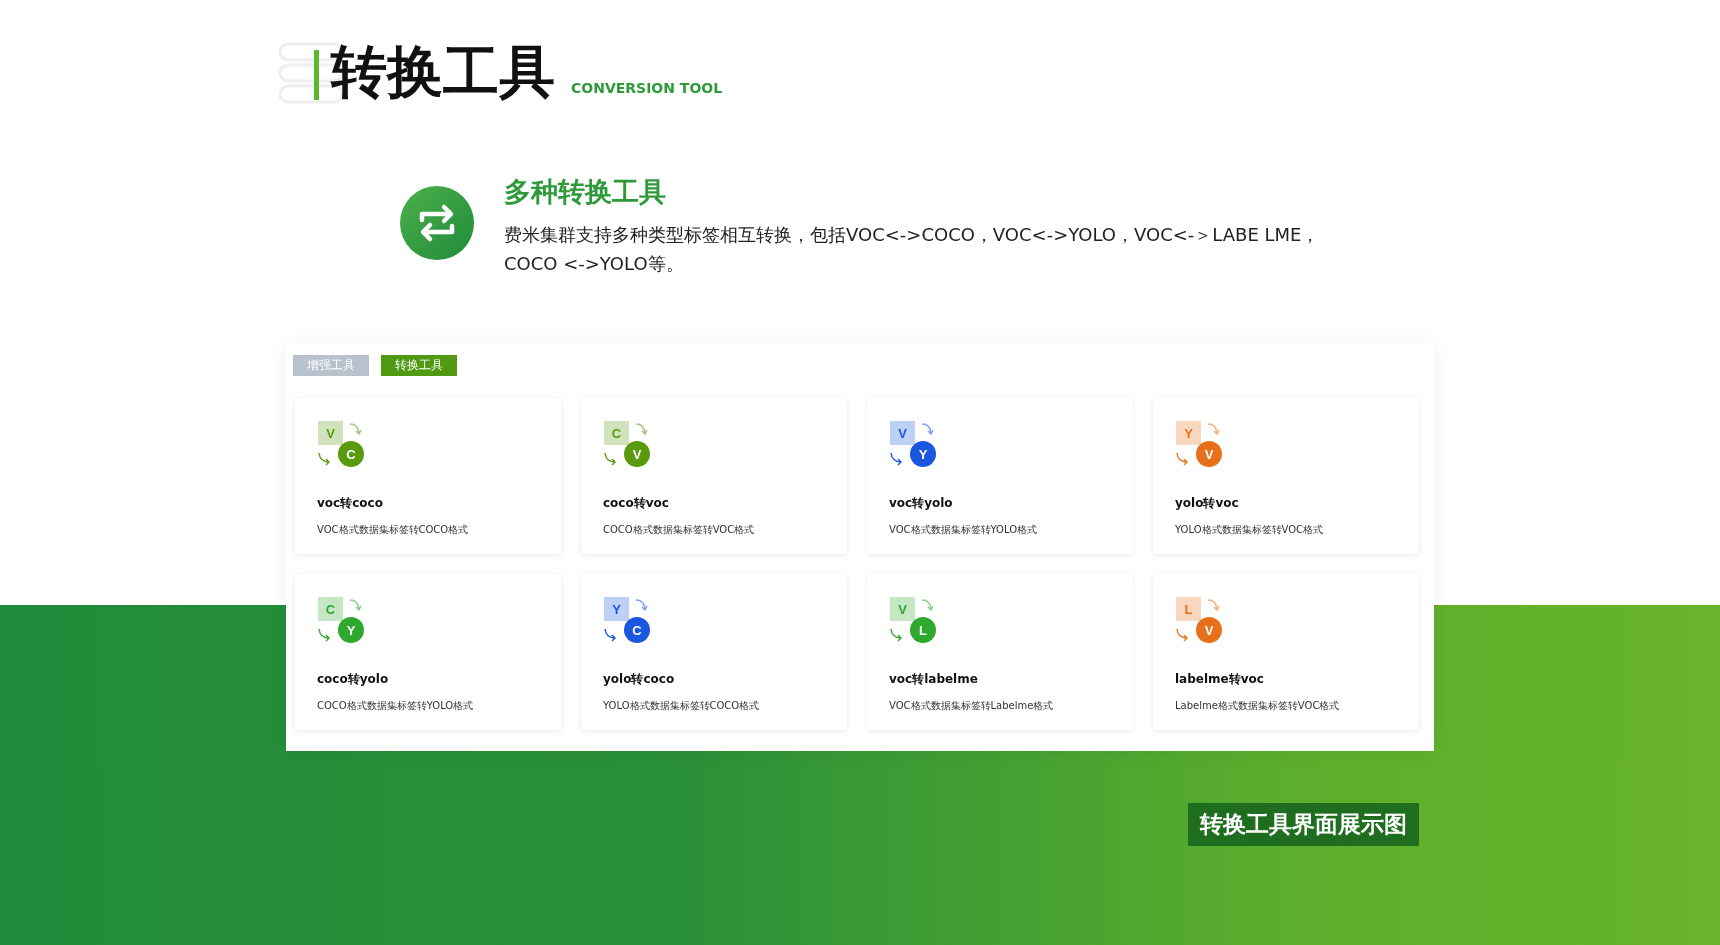 The height and width of the screenshot is (945, 1720). Describe the element at coordinates (428, 652) in the screenshot. I see `tool-card: C Y coco转yolo COCO格式数据集标签转YOLO格式` at that location.